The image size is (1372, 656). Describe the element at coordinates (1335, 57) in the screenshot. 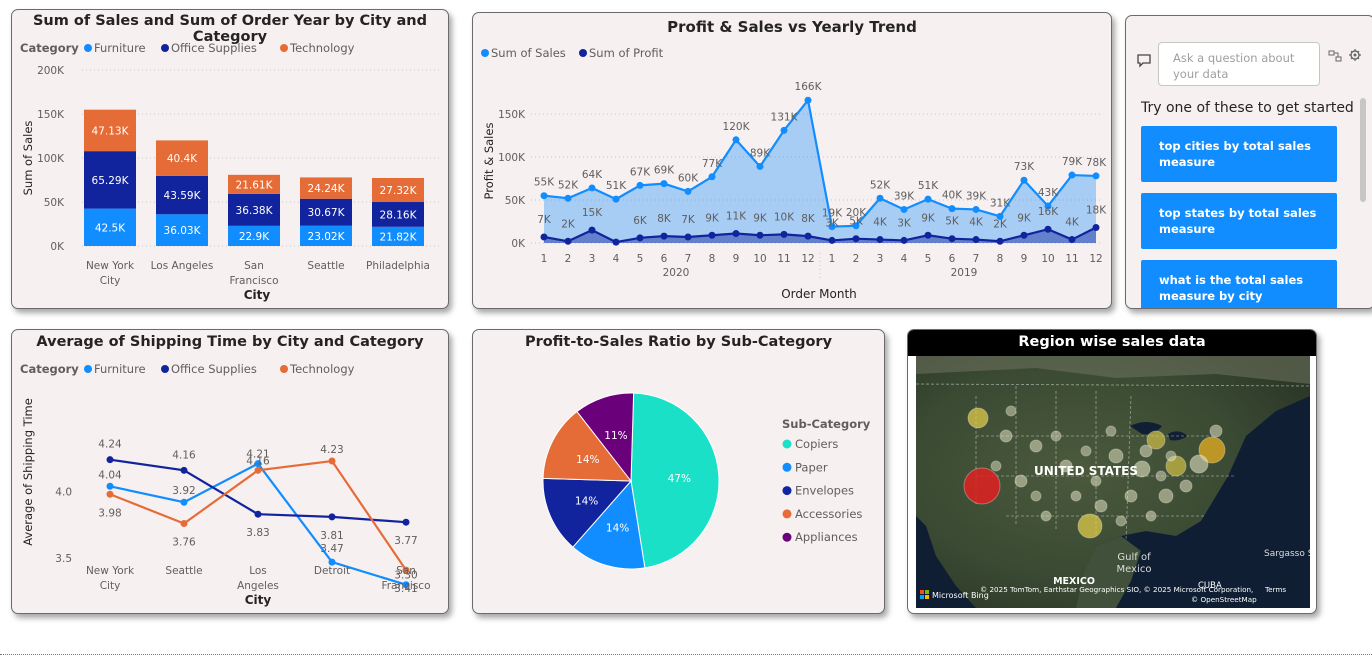

I see `related-icon` at that location.